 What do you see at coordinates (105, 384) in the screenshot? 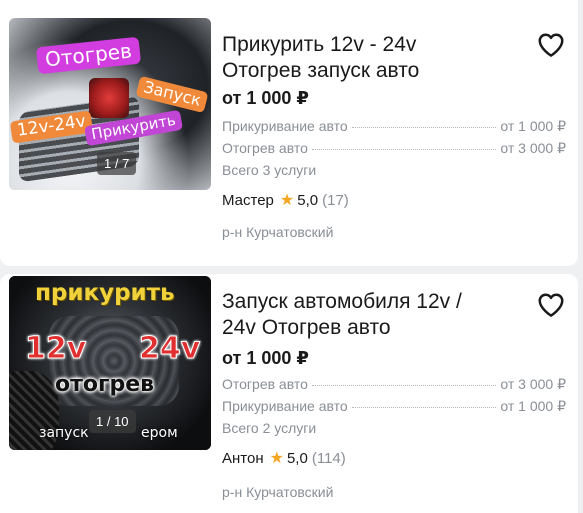
I see `photo-sticker: отогрев` at bounding box center [105, 384].